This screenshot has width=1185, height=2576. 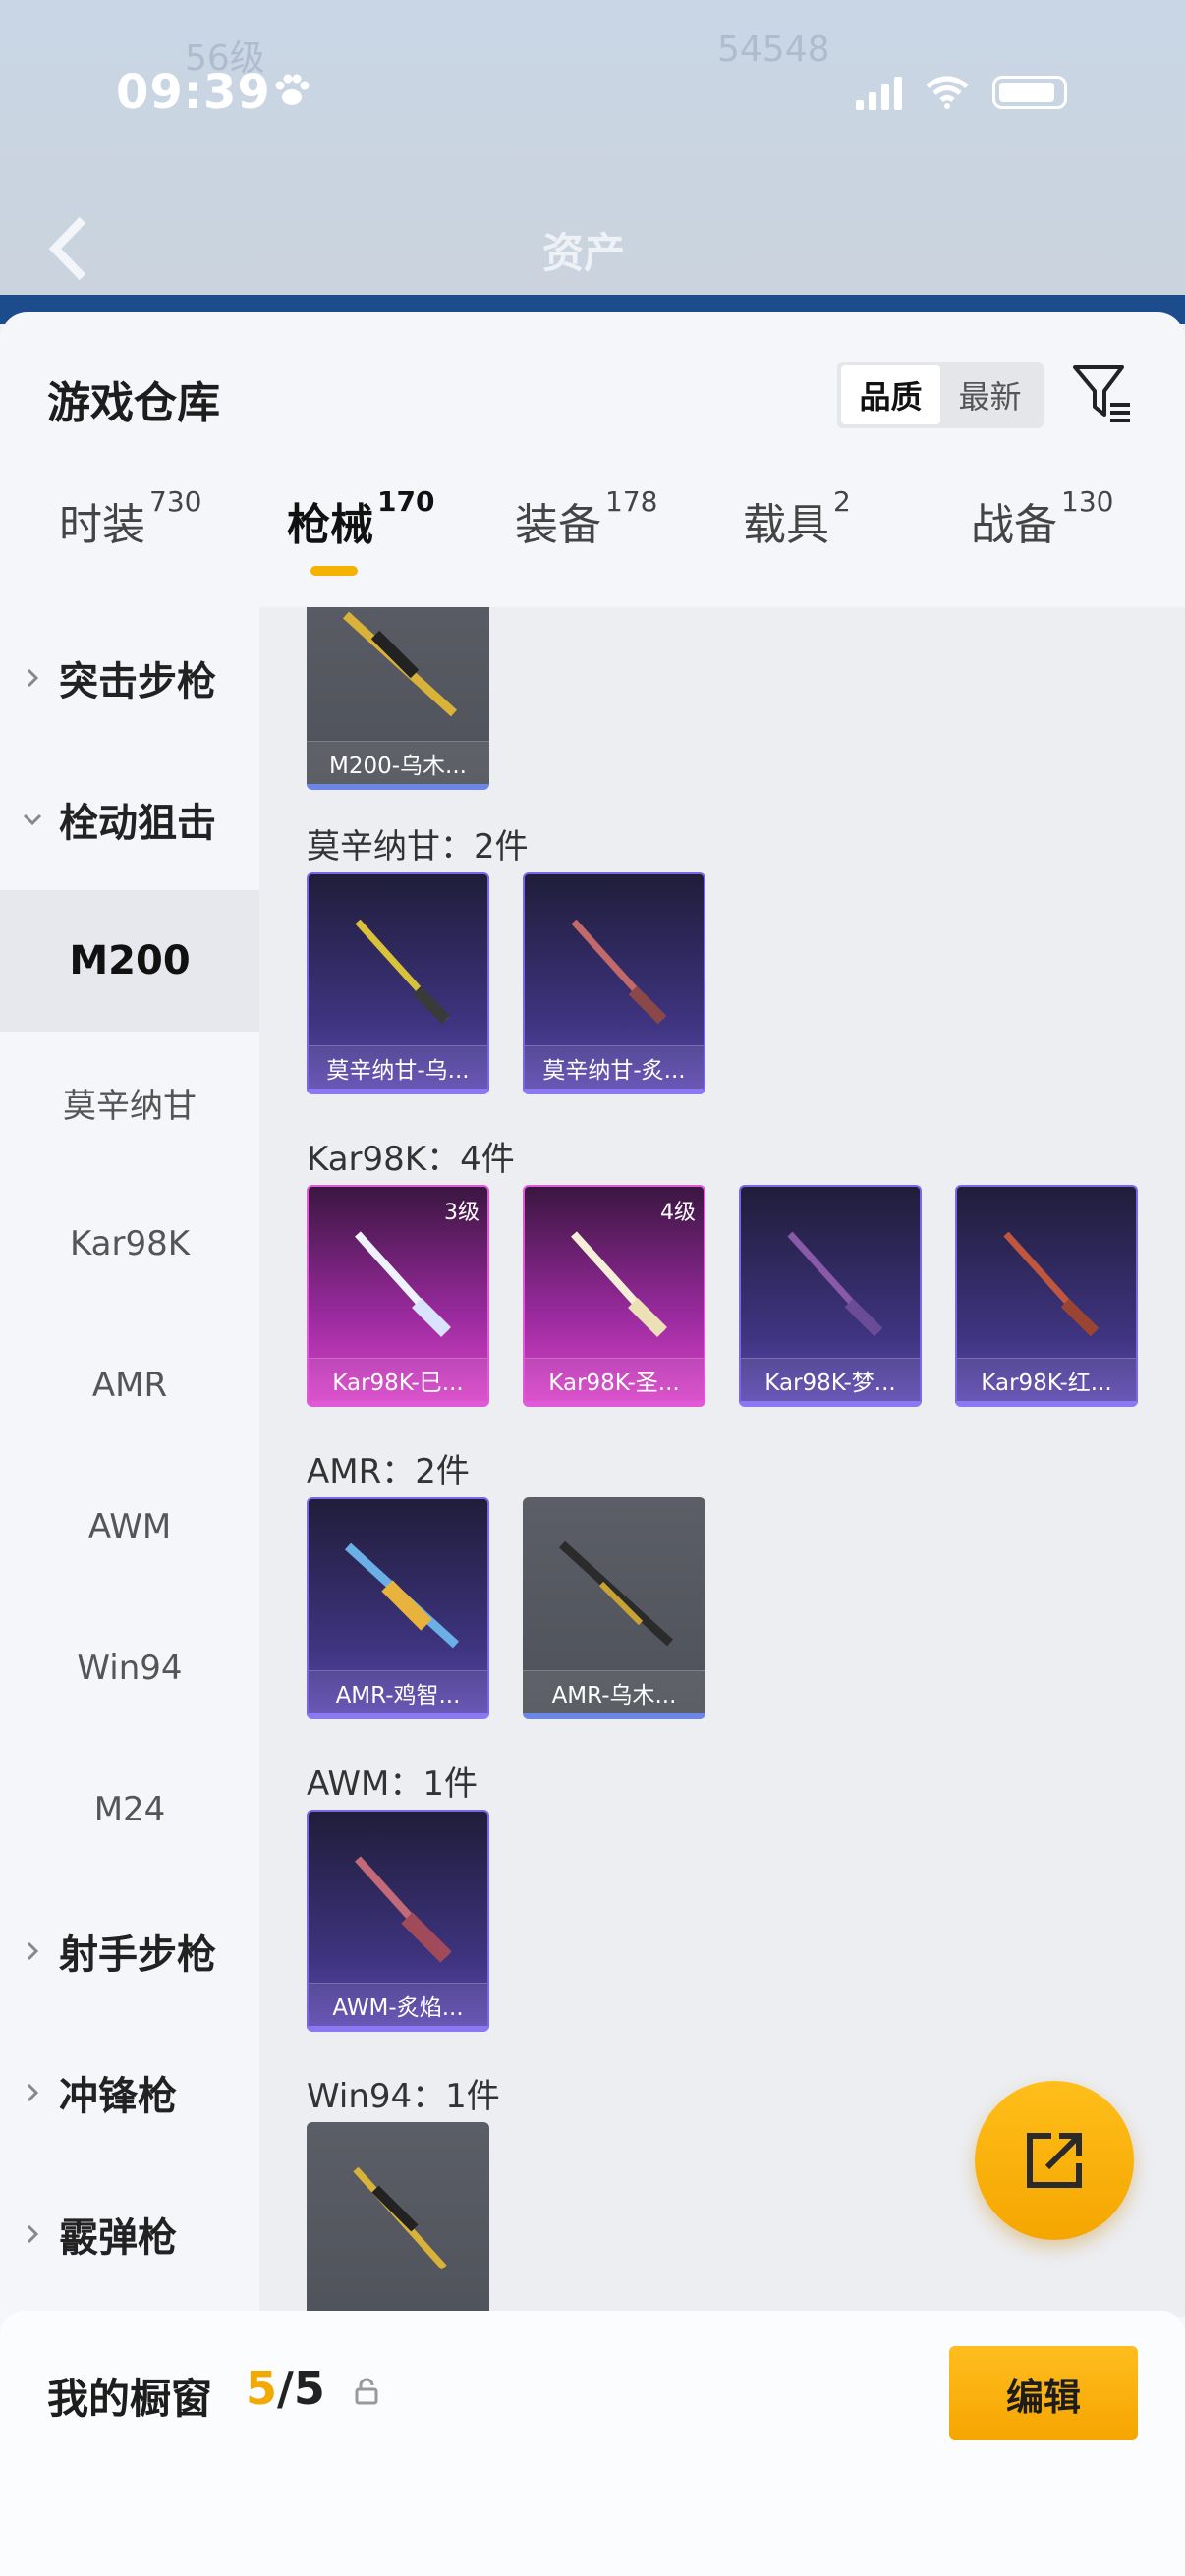 I want to click on showcase-count: 5/5, so click(x=286, y=2388).